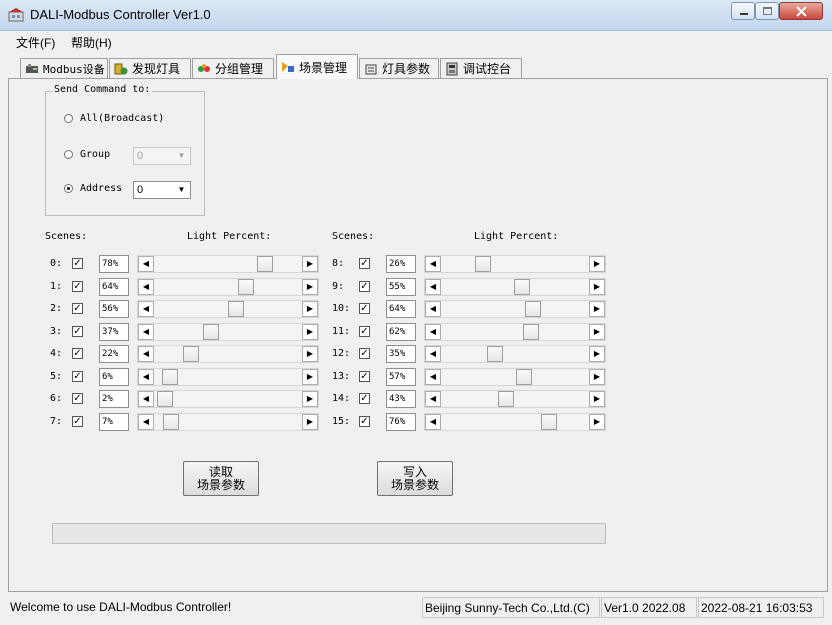  Describe the element at coordinates (415, 478) in the screenshot. I see `write-scene-button: 写入 场景参数` at that location.